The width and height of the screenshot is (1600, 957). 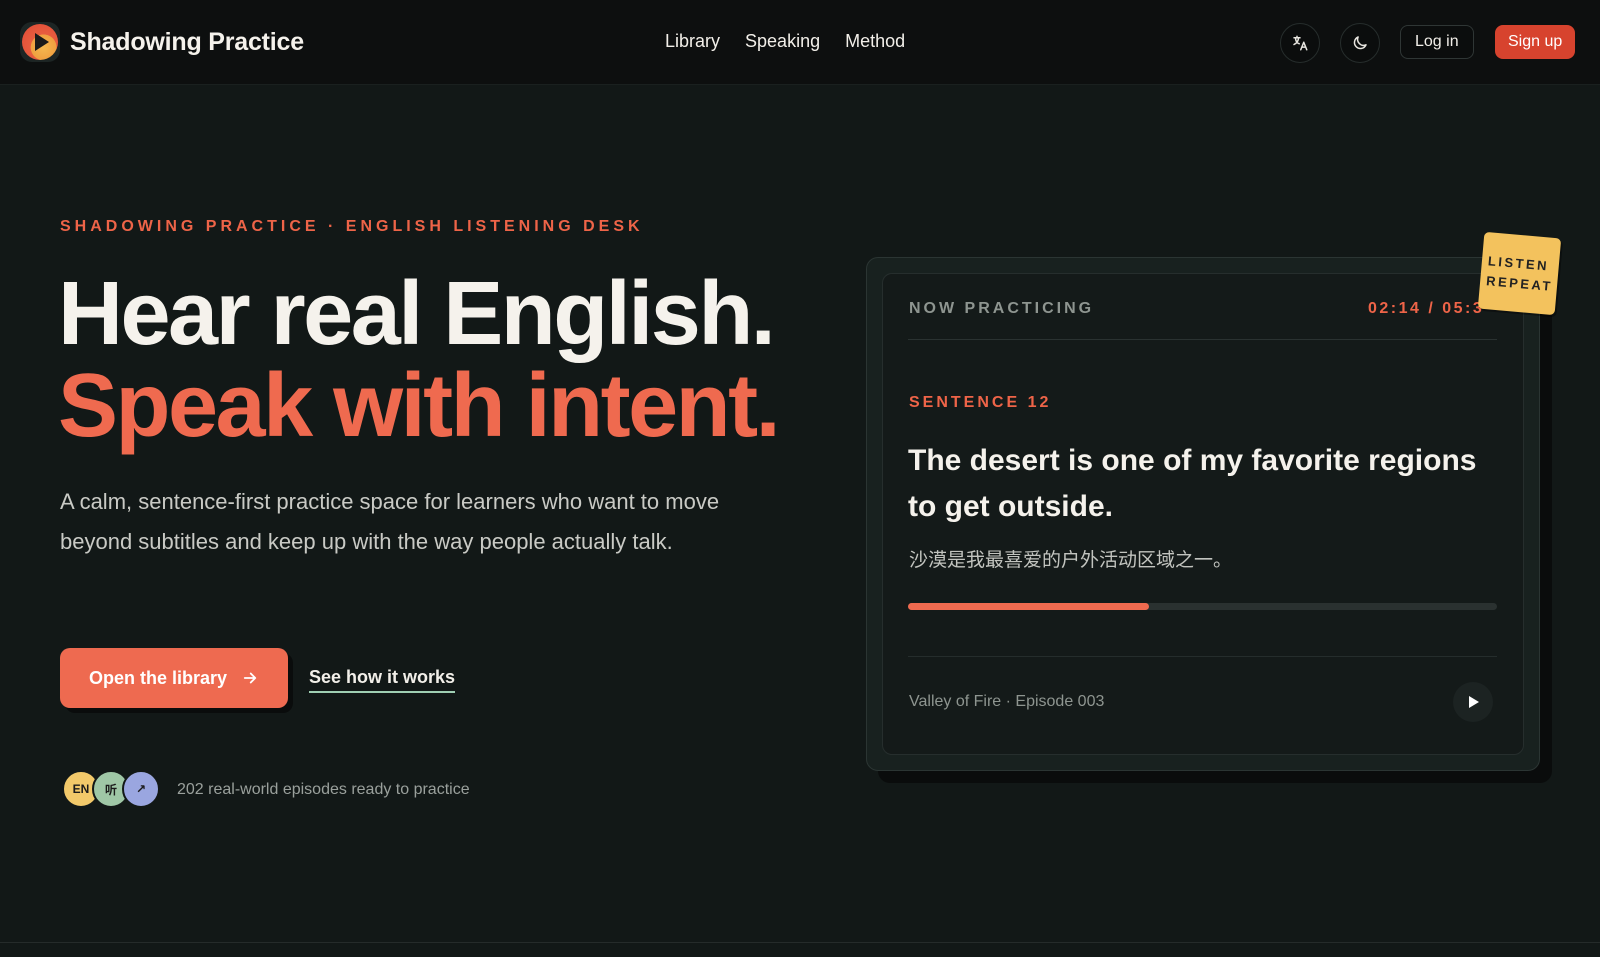 I want to click on theme-toggle-button, so click(x=1360, y=43).